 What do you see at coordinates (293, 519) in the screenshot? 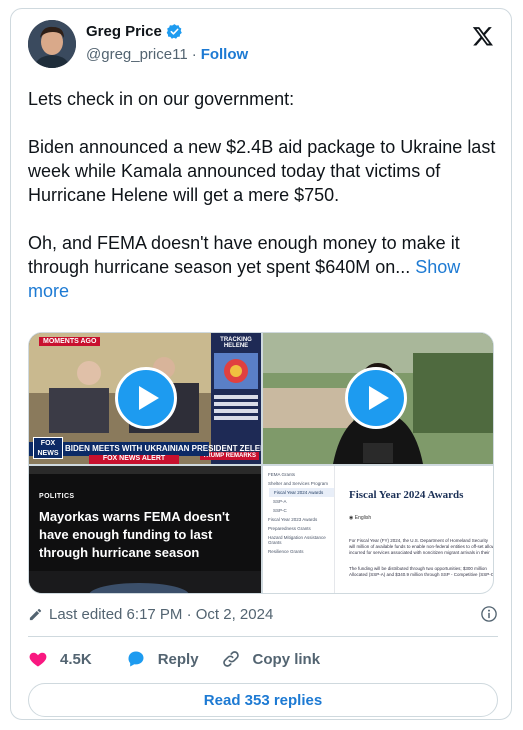
I see `fema-sidebar-item: Fiscal Year 2023 Awards` at bounding box center [293, 519].